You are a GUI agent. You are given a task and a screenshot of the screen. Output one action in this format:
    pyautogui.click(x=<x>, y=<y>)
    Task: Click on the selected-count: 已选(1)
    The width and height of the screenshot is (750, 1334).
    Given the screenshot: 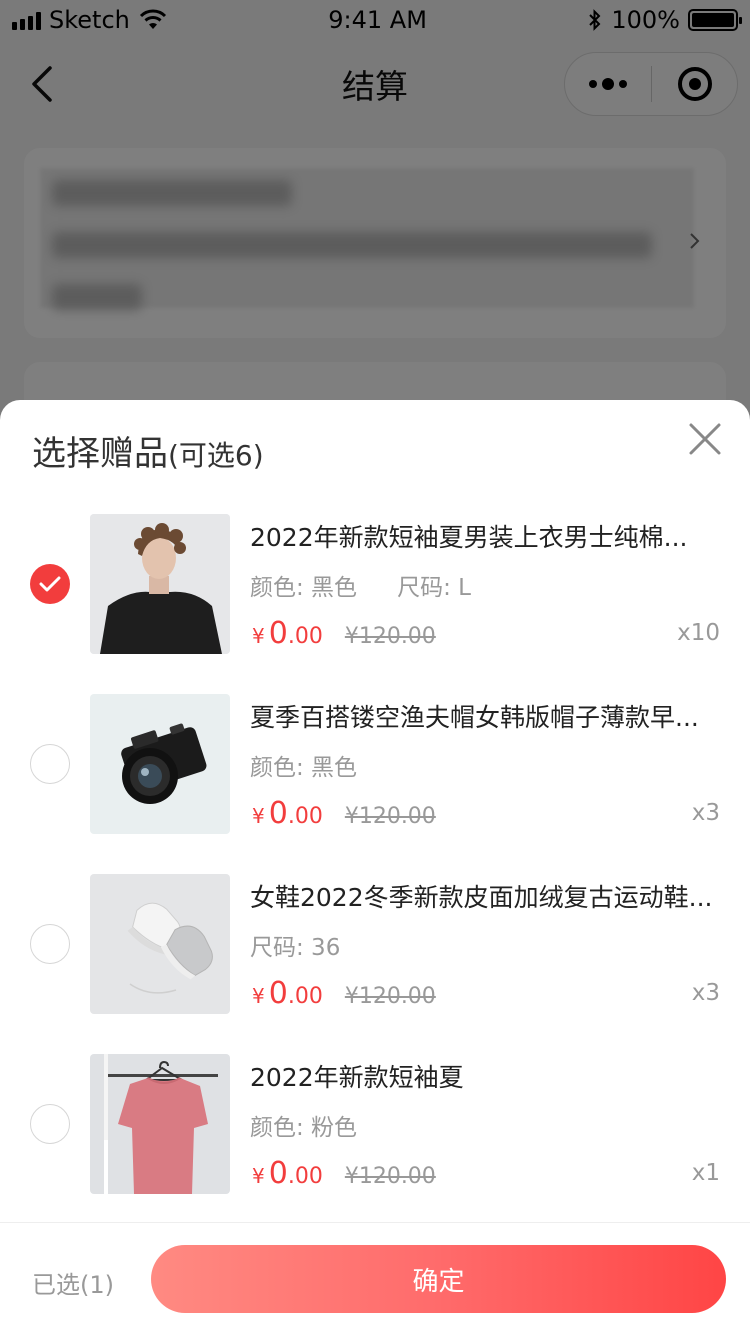 What is the action you would take?
    pyautogui.click(x=73, y=1285)
    